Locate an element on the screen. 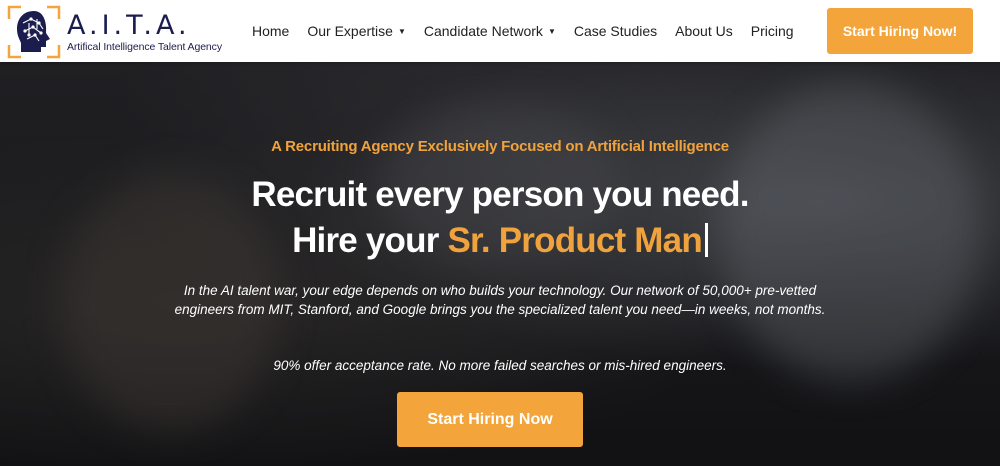 The width and height of the screenshot is (1000, 466). nav-item-case-studies: Case Studies is located at coordinates (615, 31).